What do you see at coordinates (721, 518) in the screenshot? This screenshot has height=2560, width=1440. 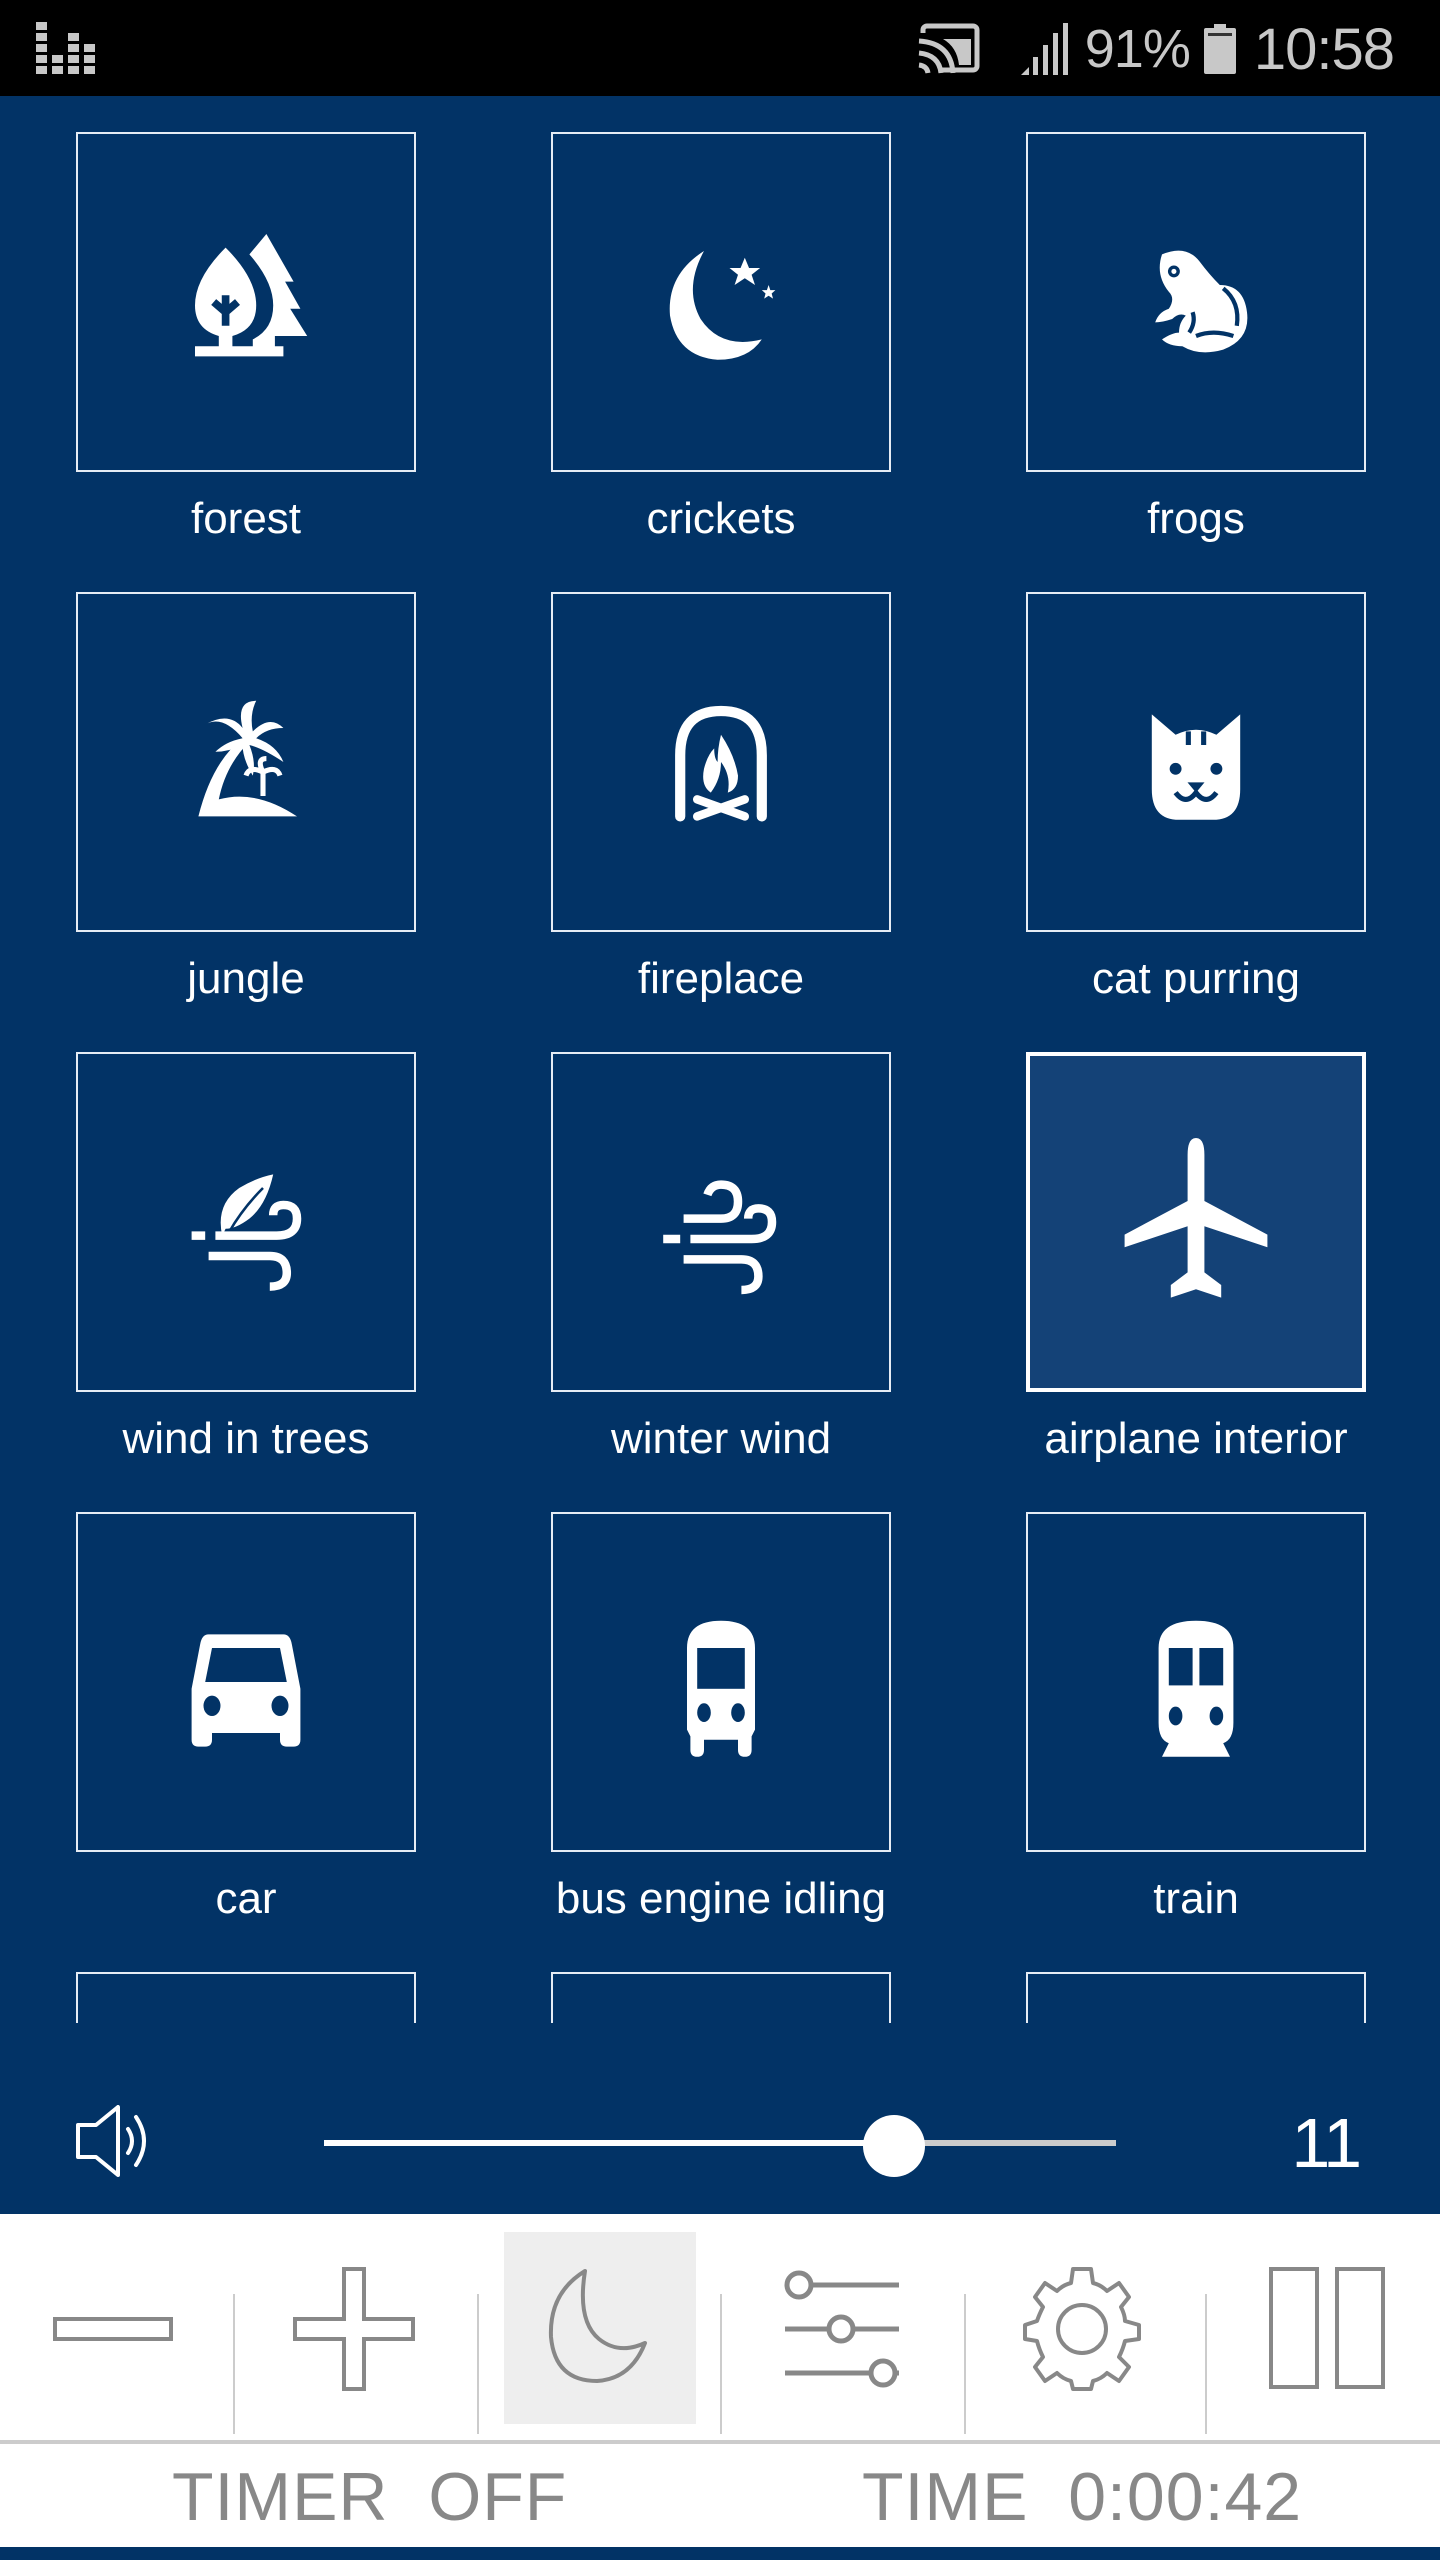 I see `sound-label: crickets` at bounding box center [721, 518].